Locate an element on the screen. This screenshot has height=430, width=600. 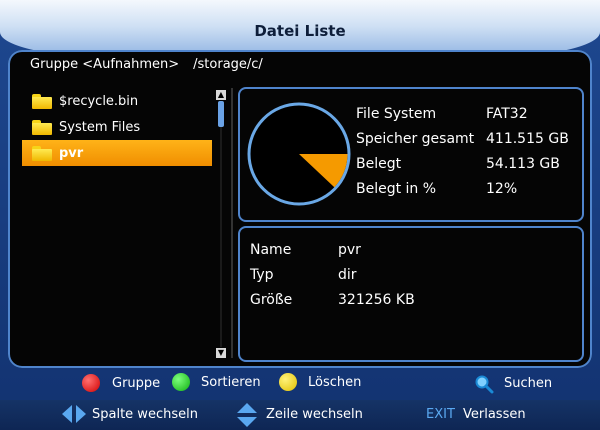
file-name: pvr is located at coordinates (71, 153).